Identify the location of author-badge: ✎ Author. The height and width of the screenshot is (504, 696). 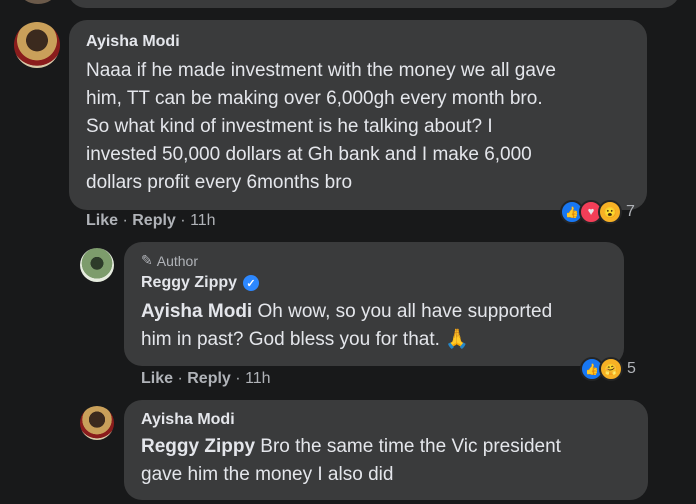
(169, 260).